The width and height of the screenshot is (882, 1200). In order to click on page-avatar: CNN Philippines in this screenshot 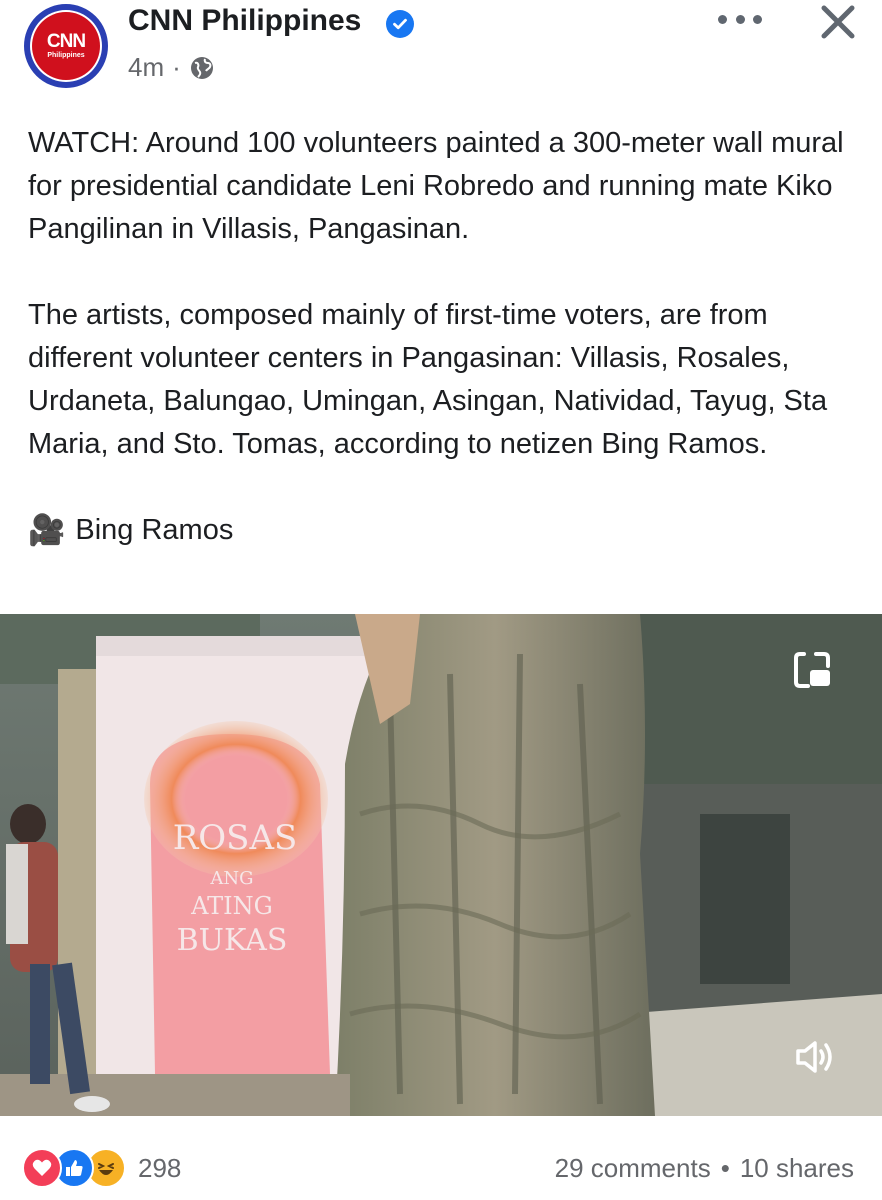, I will do `click(66, 46)`.